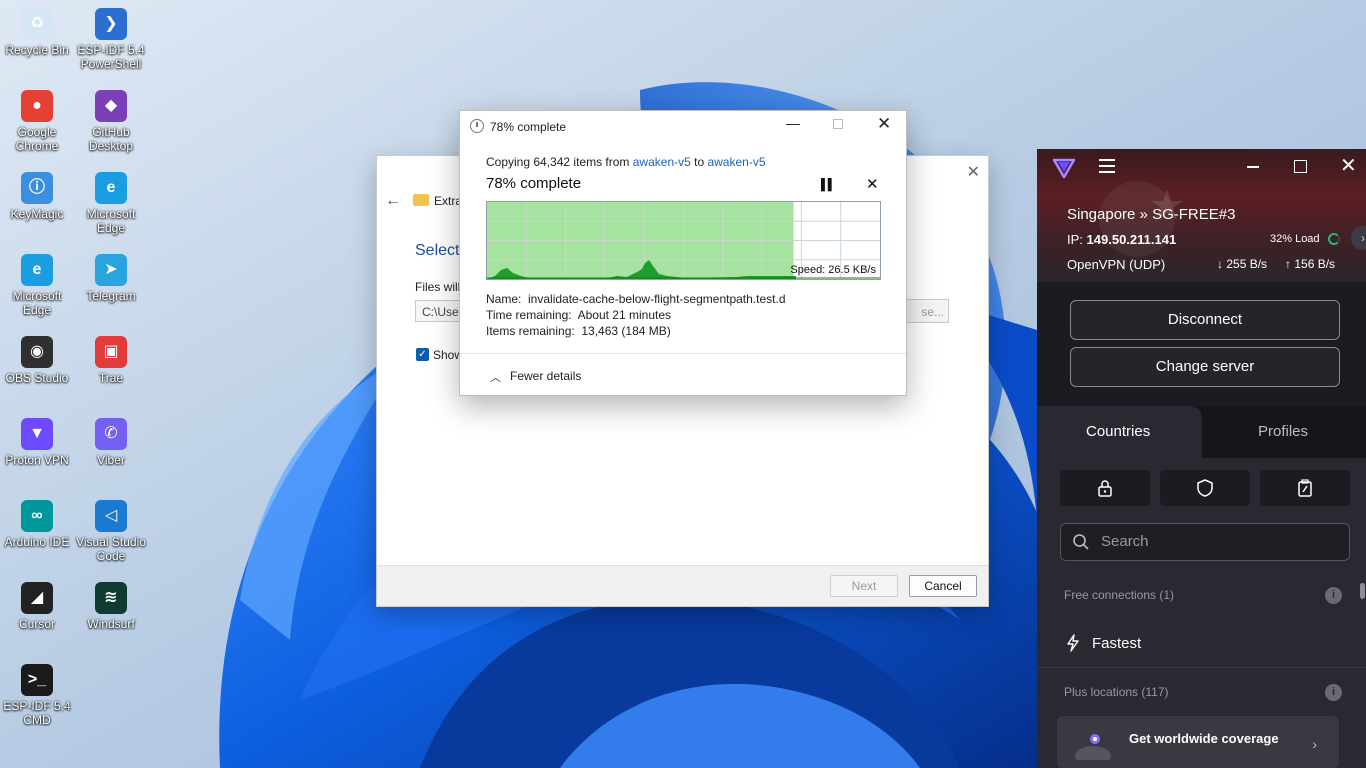 The image size is (1366, 768). What do you see at coordinates (438, 287) in the screenshot?
I see `files-label: Files will` at bounding box center [438, 287].